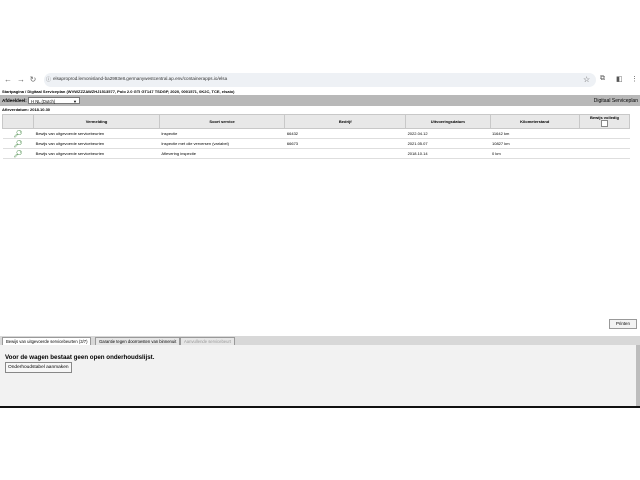  I want to click on cell-datum: 2021.05.07, so click(447, 143).